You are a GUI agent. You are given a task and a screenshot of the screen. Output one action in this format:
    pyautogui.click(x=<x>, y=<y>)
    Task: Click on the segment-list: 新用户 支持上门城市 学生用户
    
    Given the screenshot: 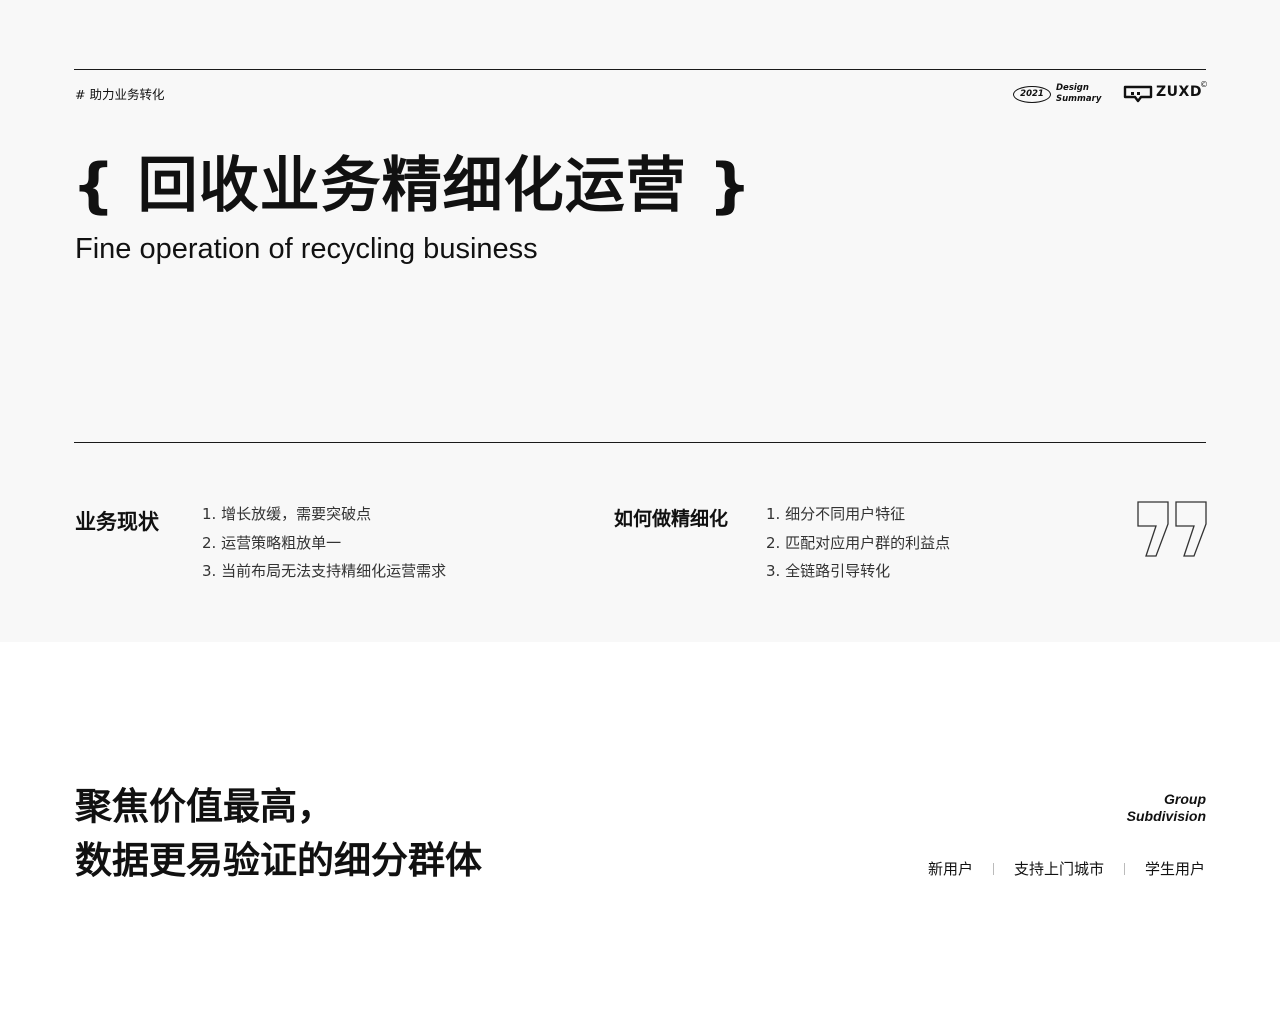 What is the action you would take?
    pyautogui.click(x=1066, y=868)
    